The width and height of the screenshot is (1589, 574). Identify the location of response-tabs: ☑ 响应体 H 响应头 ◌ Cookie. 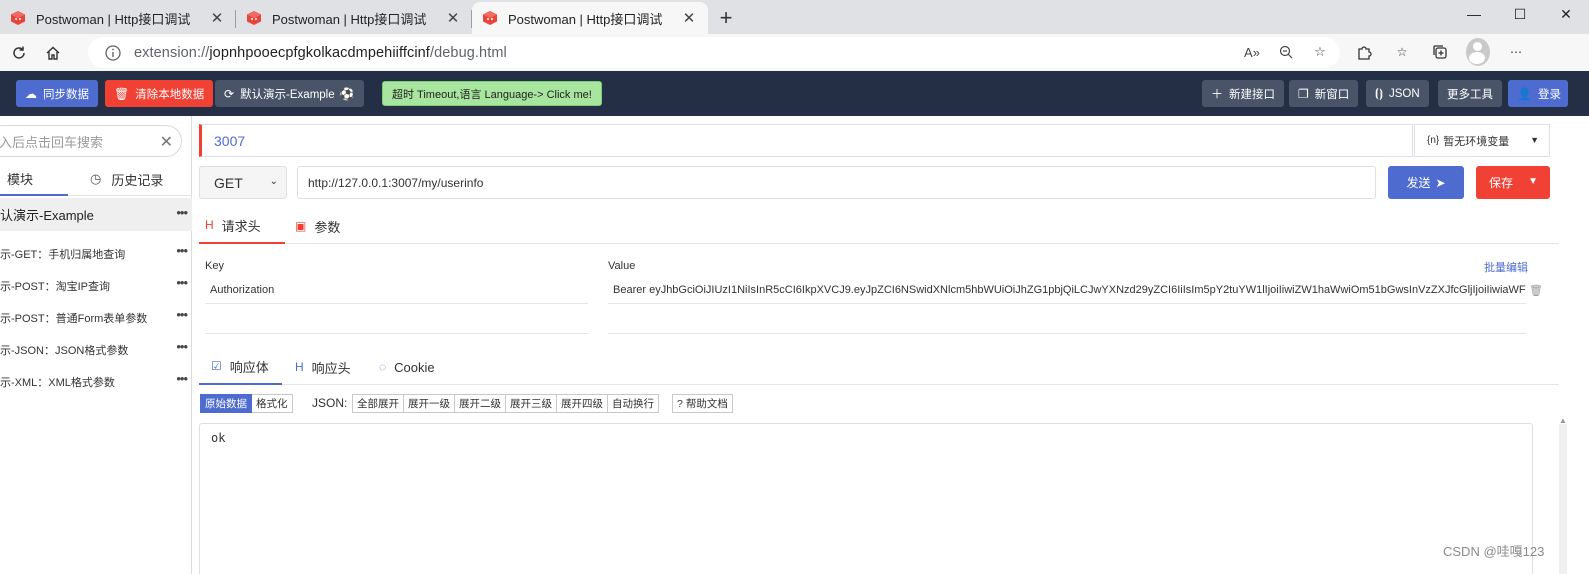
(879, 367).